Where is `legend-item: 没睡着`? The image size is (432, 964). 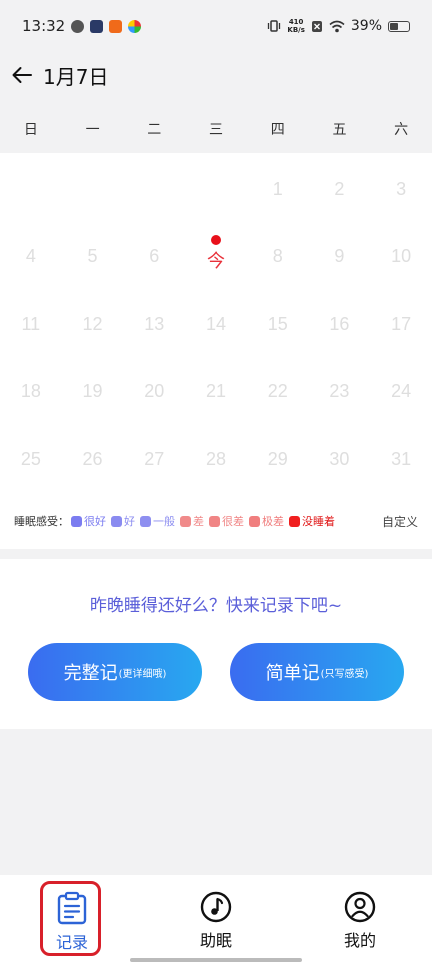 legend-item: 没睡着 is located at coordinates (312, 521).